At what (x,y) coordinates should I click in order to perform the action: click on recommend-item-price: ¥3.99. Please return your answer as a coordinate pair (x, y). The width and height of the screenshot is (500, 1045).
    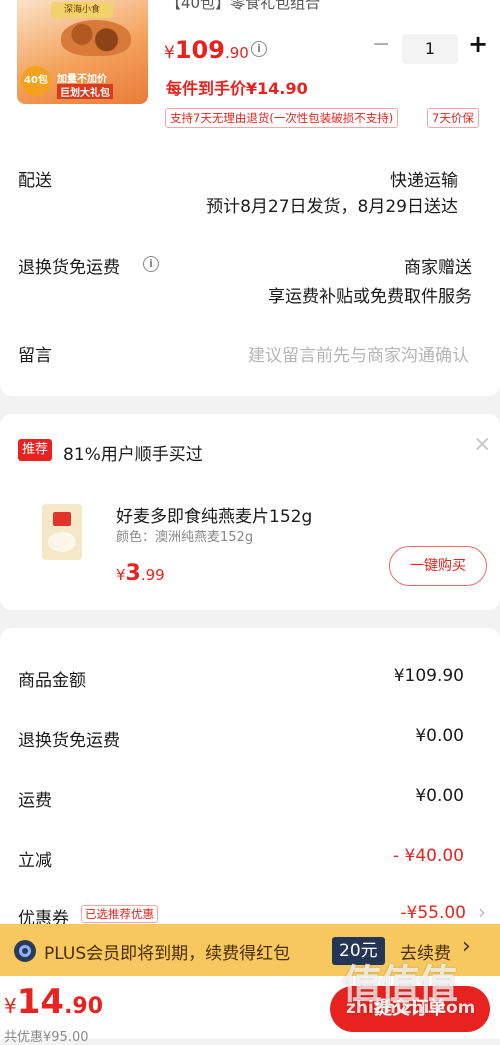
    Looking at the image, I should click on (140, 573).